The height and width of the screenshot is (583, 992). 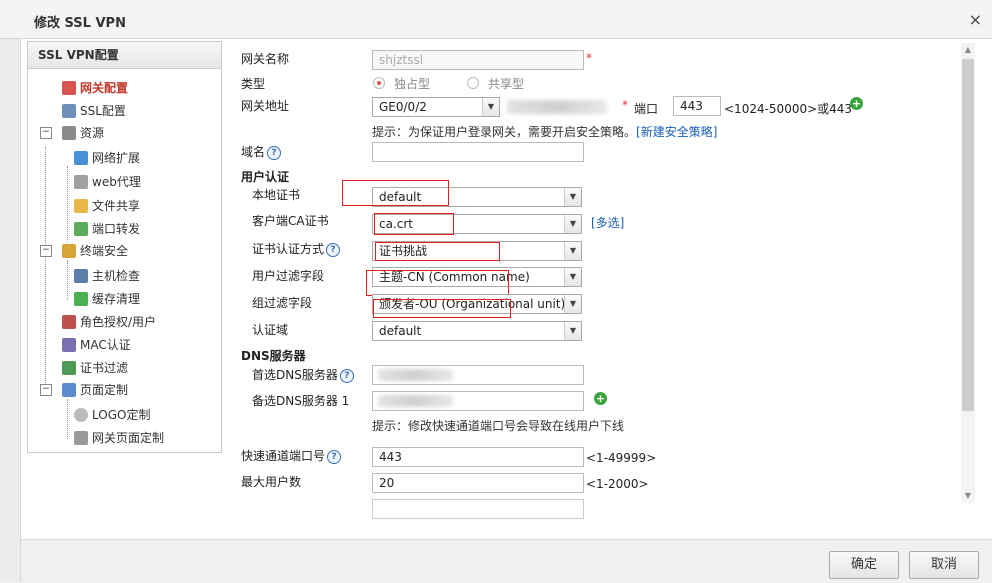 What do you see at coordinates (968, 50) in the screenshot?
I see `scroll-up-icon: ▲` at bounding box center [968, 50].